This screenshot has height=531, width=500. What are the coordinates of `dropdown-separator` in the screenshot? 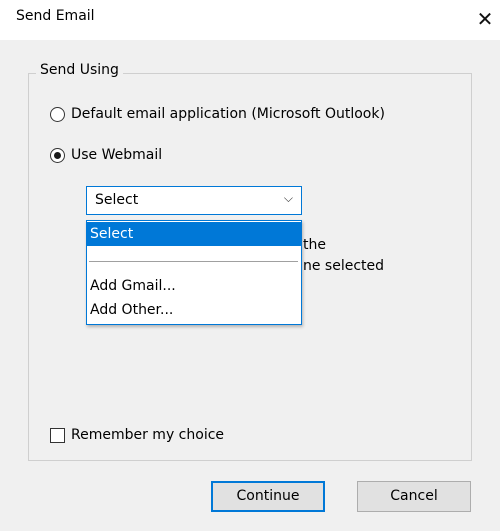 It's located at (193, 261).